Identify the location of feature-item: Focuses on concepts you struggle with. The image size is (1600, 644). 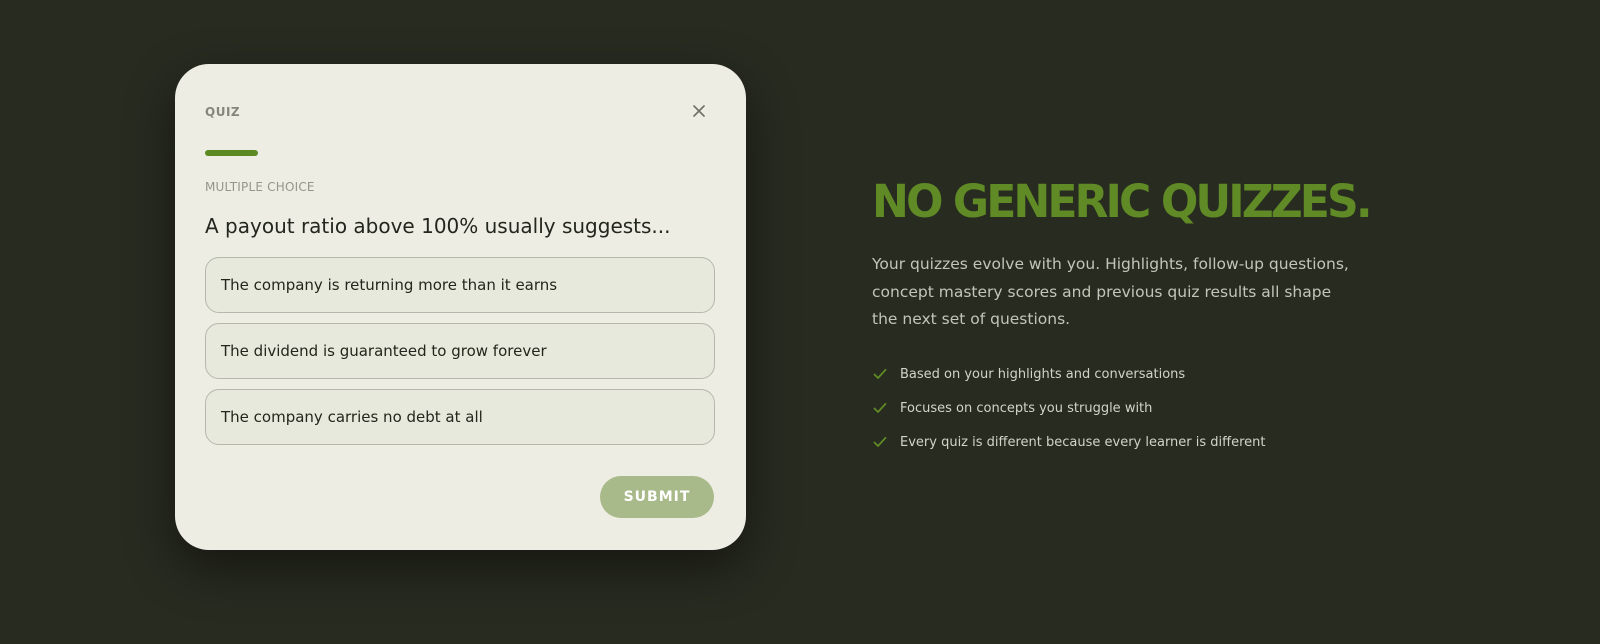
(1069, 408).